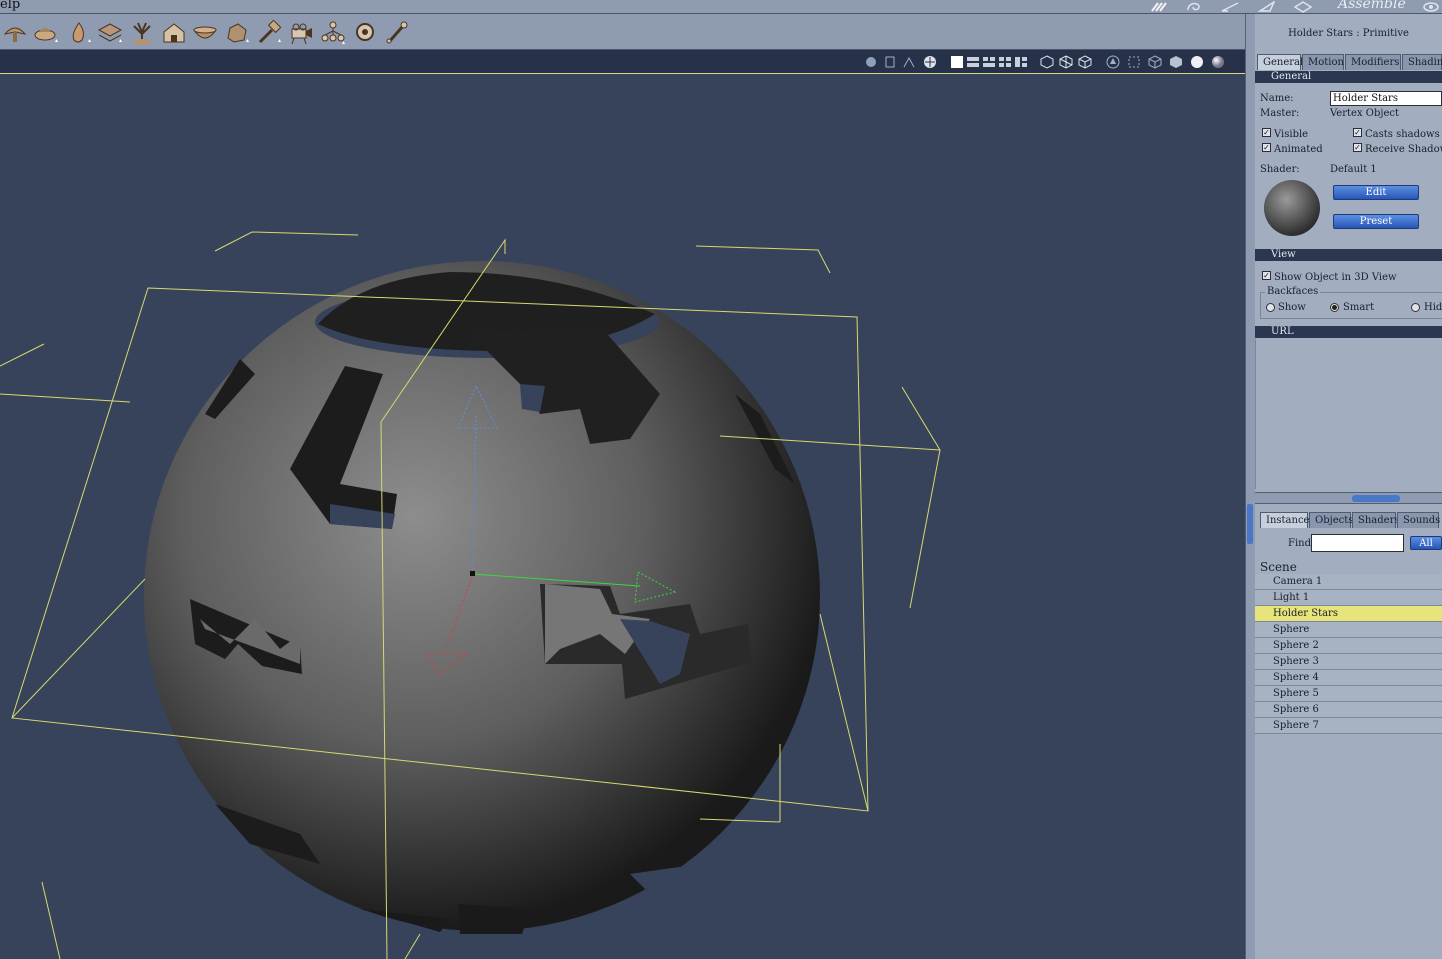 This screenshot has height=959, width=1442. Describe the element at coordinates (333, 33) in the screenshot. I see `group-tool-icon` at that location.